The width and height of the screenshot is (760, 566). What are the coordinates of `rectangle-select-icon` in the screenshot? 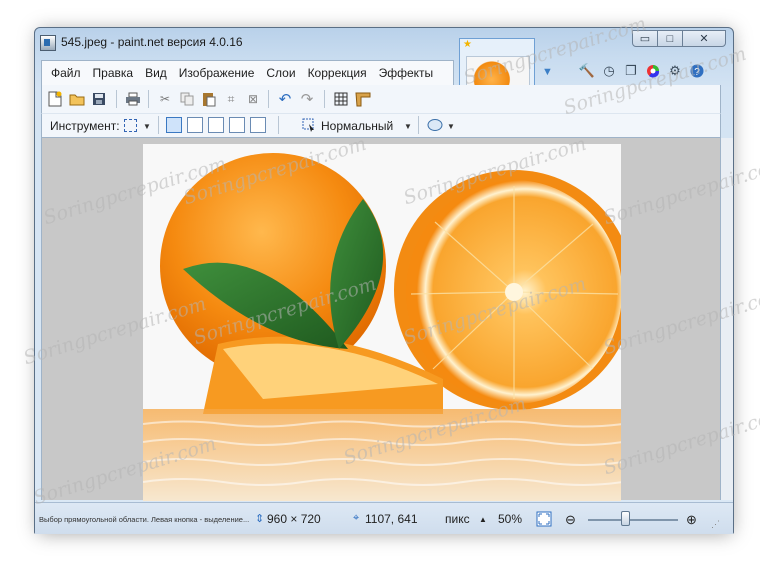 It's located at (130, 125).